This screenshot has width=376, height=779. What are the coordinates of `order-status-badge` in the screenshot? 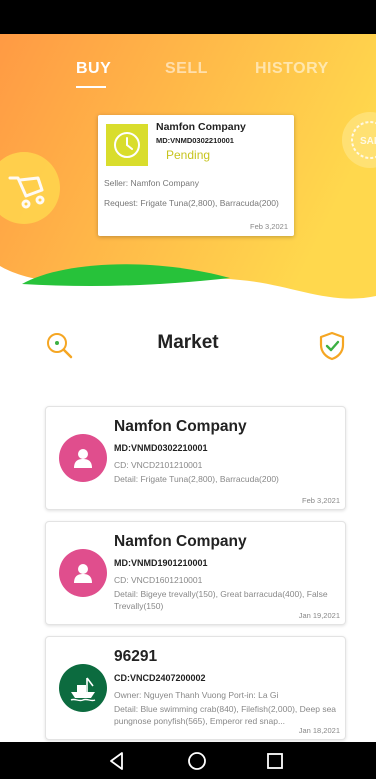 It's located at (127, 145).